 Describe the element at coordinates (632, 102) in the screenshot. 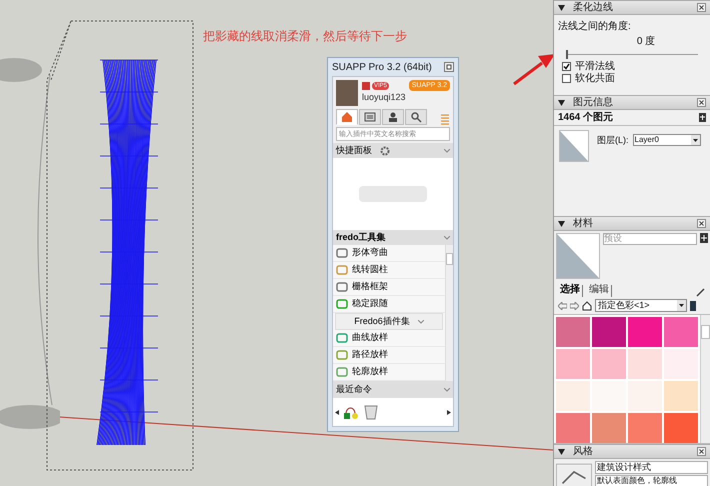

I see `panel-header: 图元信息` at that location.